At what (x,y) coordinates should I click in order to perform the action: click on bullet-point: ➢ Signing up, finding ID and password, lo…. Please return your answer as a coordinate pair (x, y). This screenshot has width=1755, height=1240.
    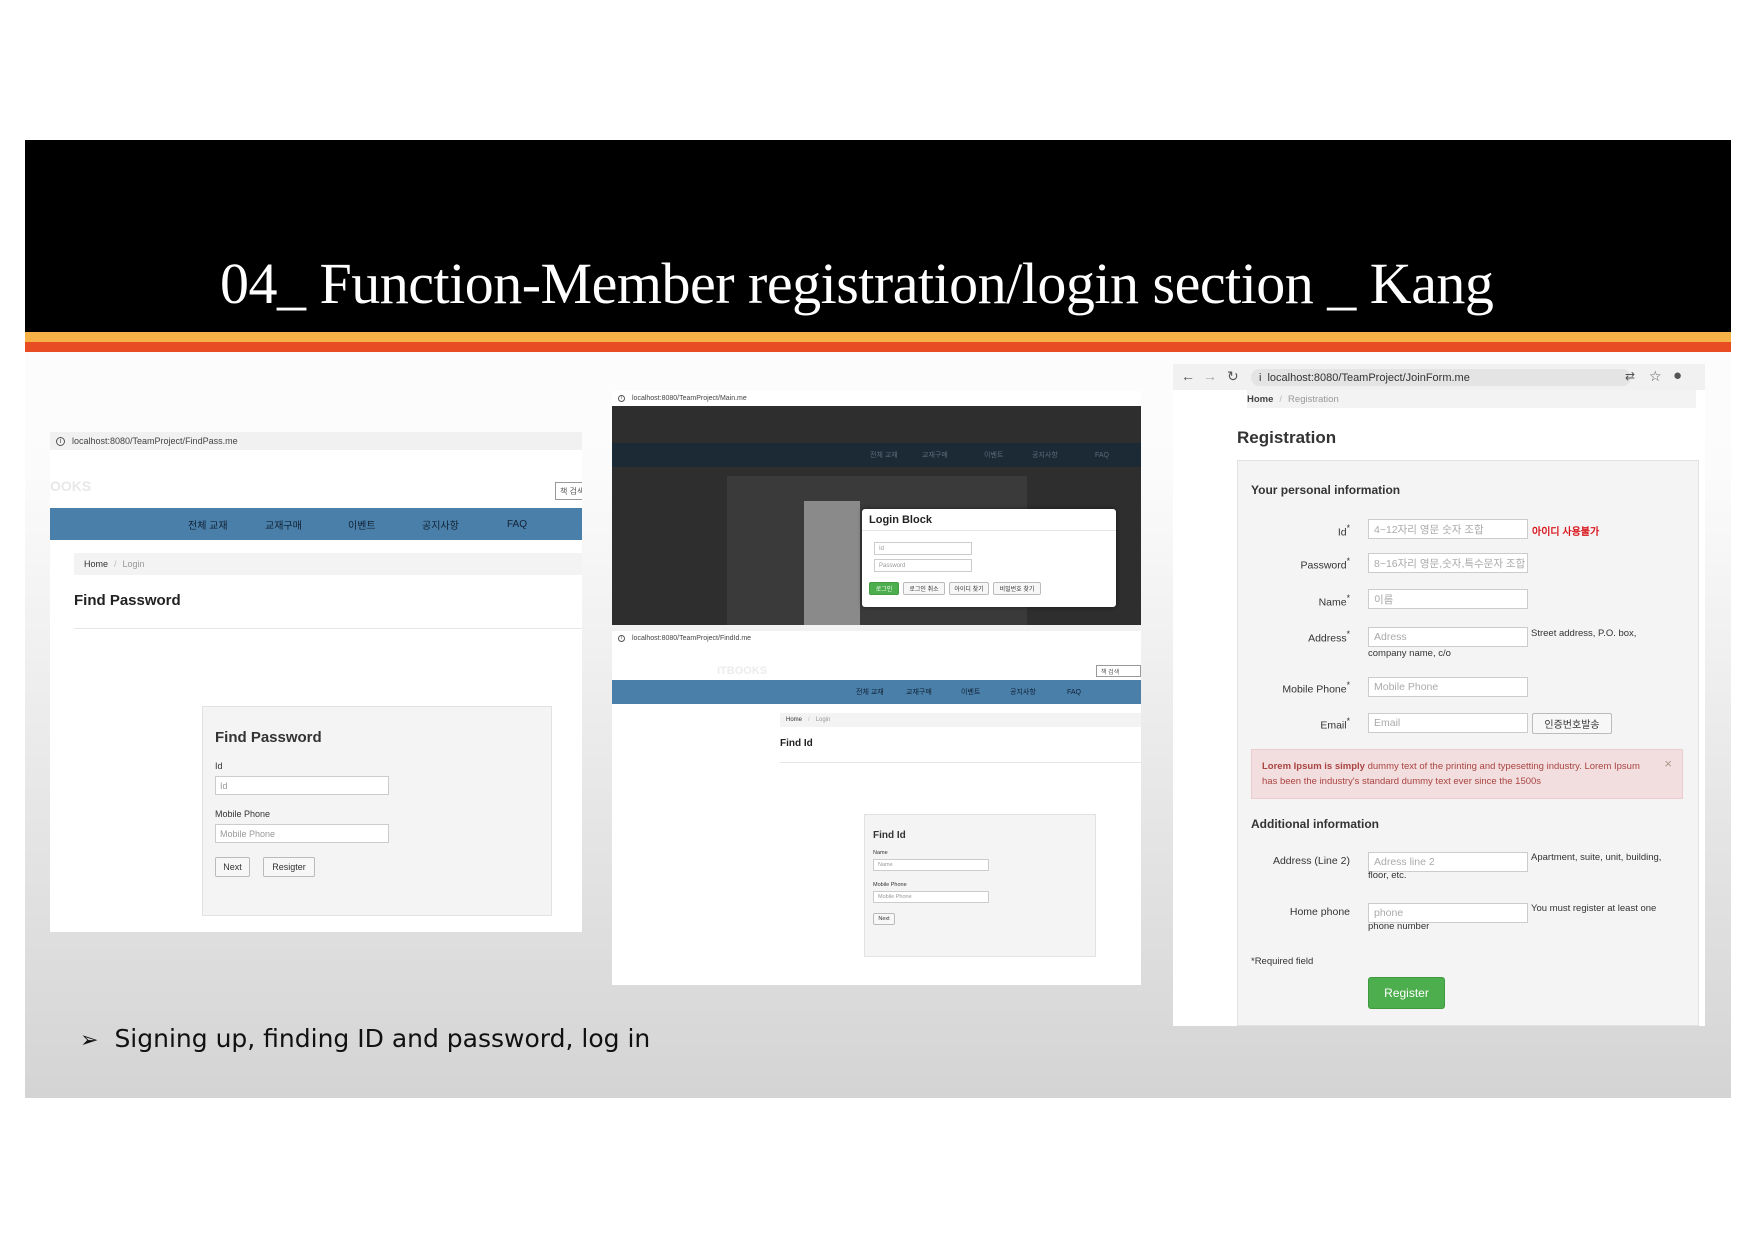
    Looking at the image, I should click on (365, 1038).